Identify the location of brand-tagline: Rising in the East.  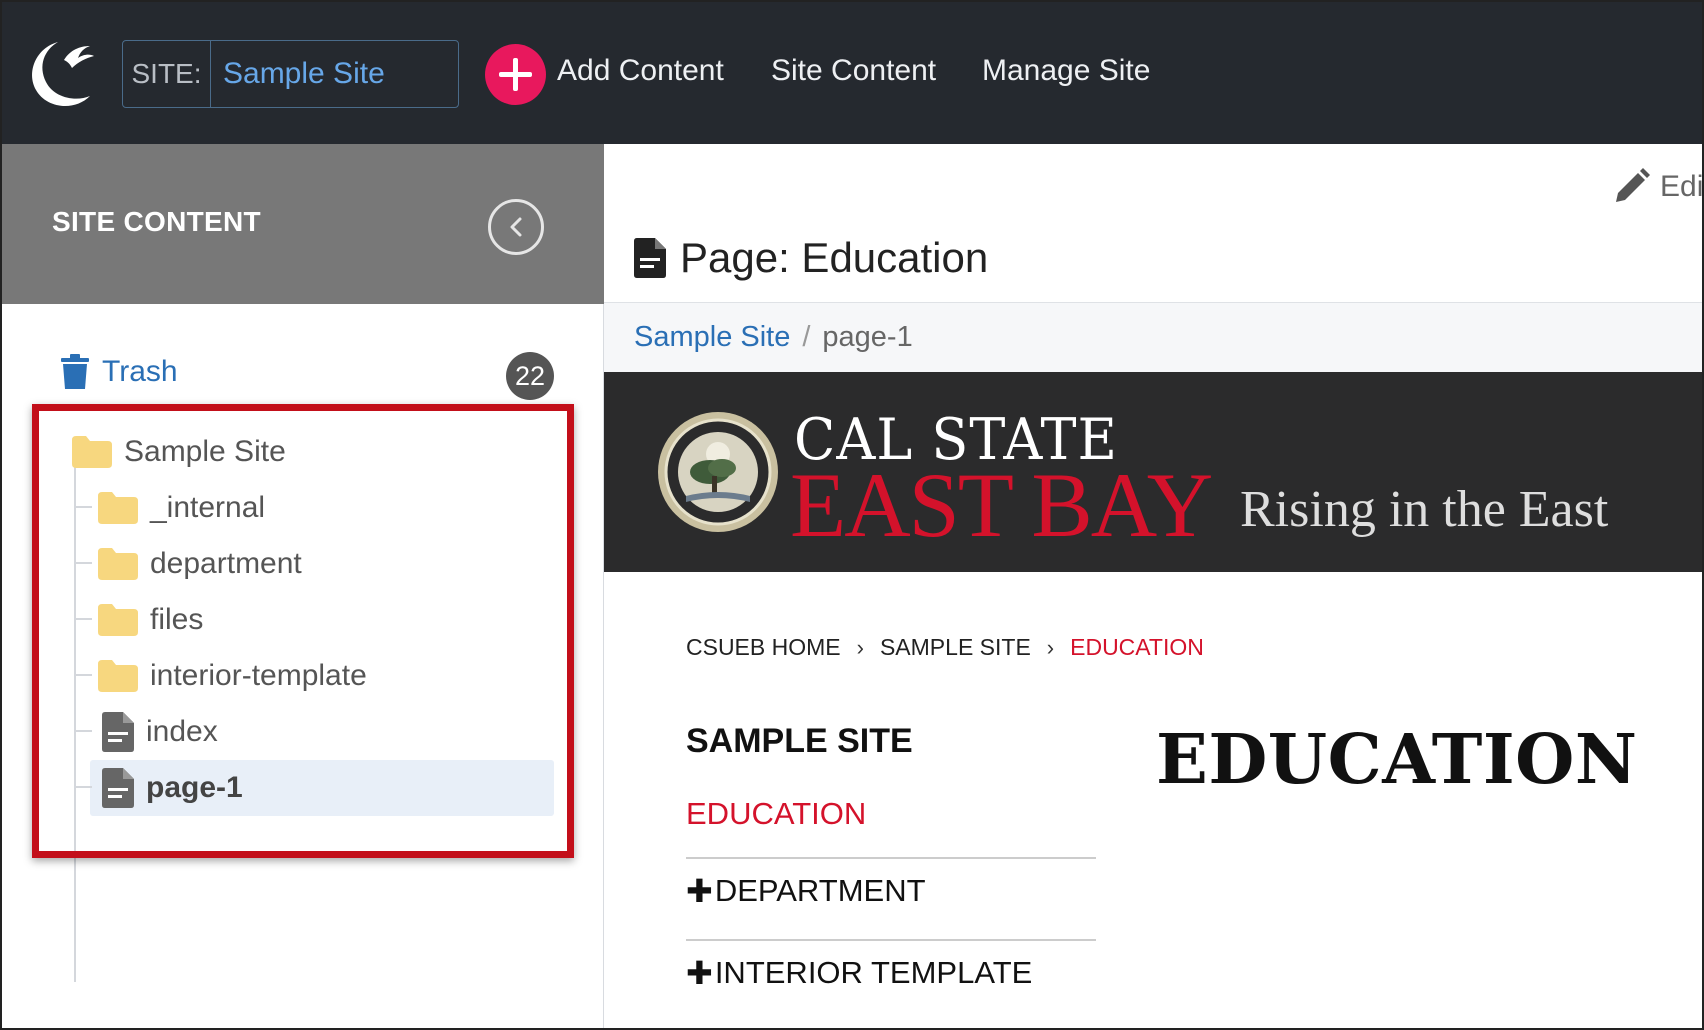
(1424, 509).